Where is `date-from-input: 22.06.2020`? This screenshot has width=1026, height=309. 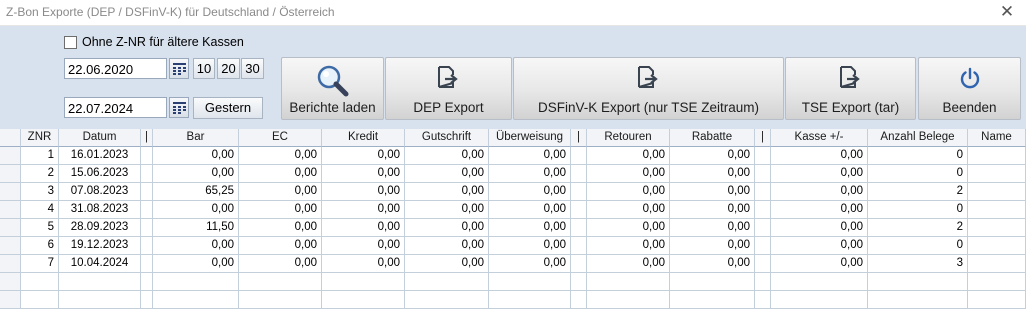 date-from-input: 22.06.2020 is located at coordinates (115, 68).